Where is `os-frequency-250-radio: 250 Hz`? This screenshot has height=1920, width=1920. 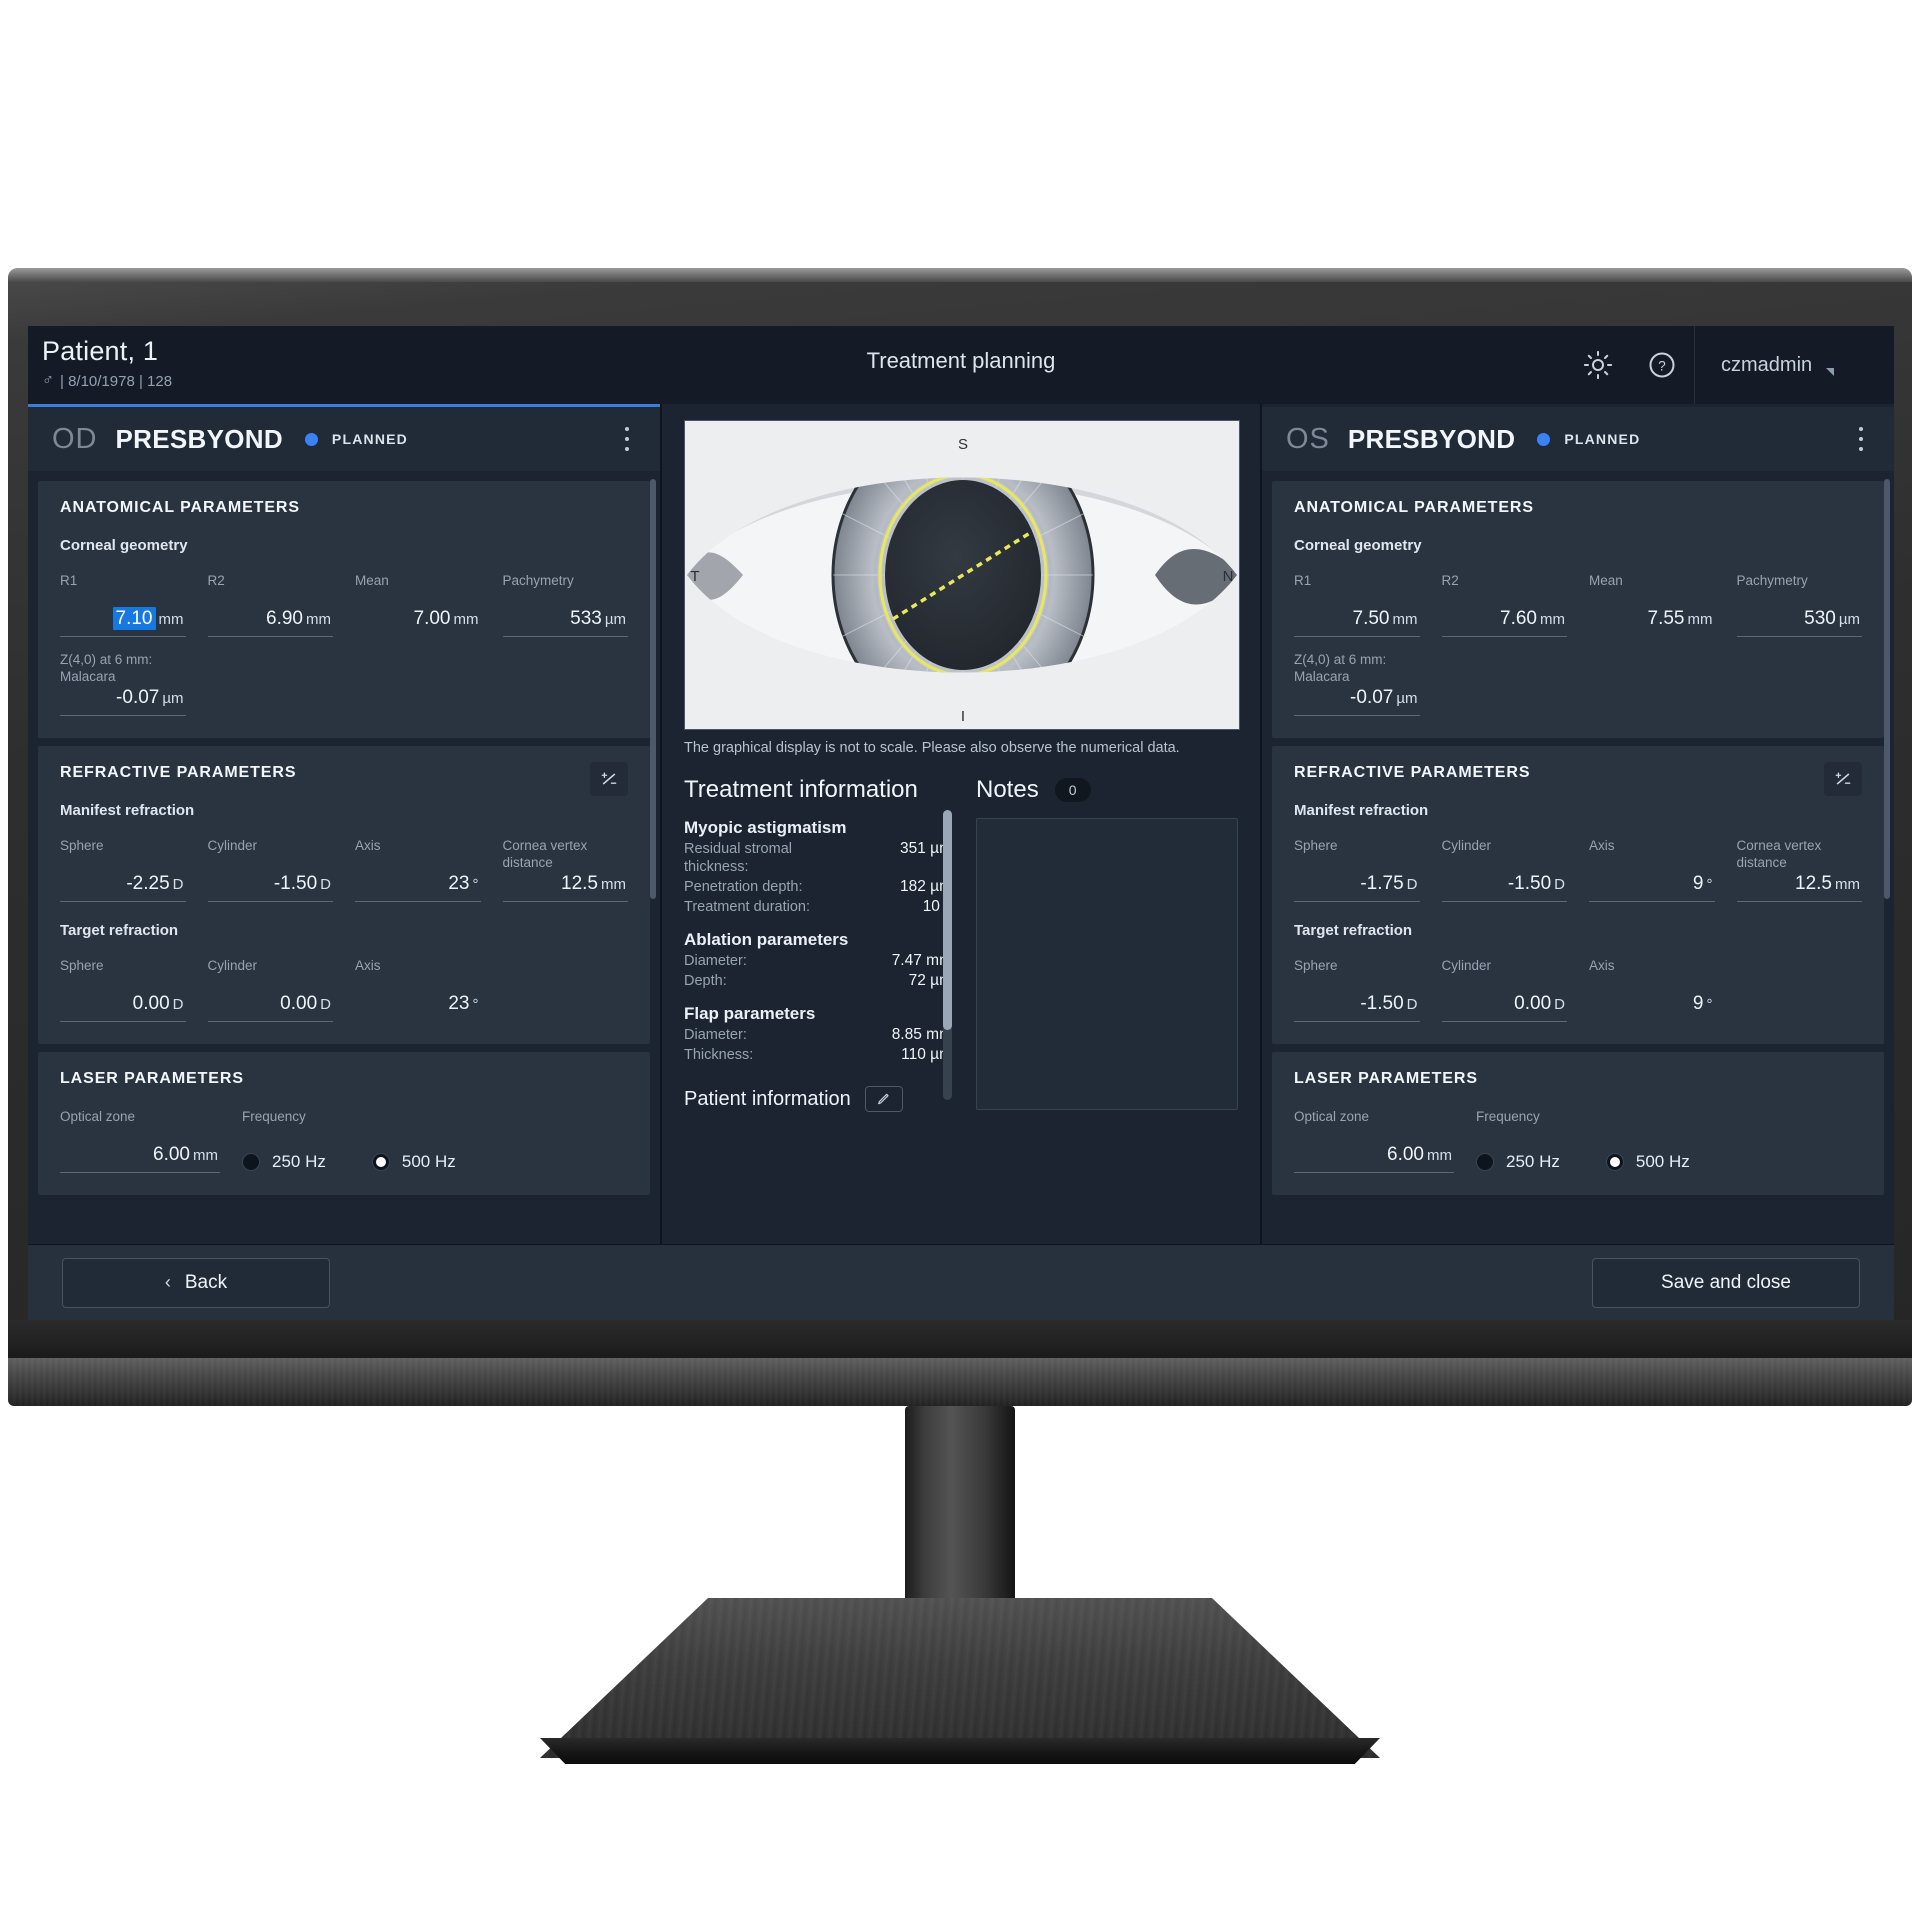
os-frequency-250-radio: 250 Hz is located at coordinates (1518, 1162).